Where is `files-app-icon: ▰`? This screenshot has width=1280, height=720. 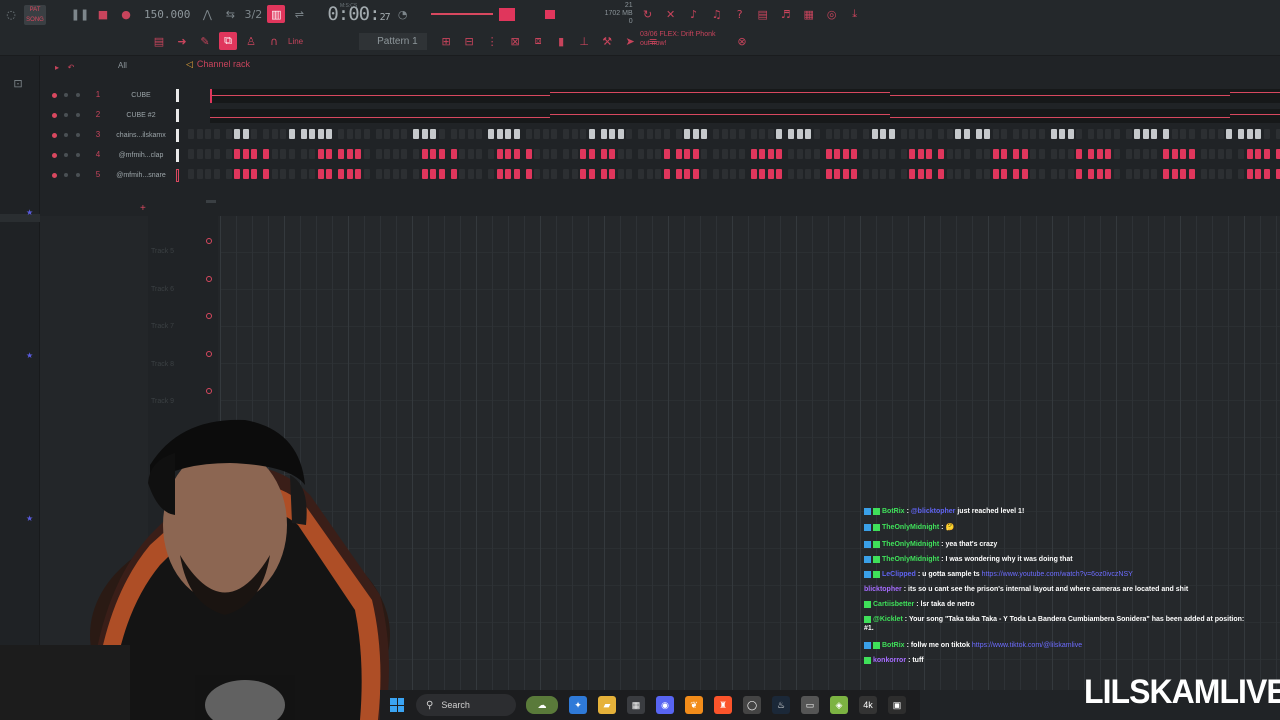 files-app-icon: ▰ is located at coordinates (607, 705).